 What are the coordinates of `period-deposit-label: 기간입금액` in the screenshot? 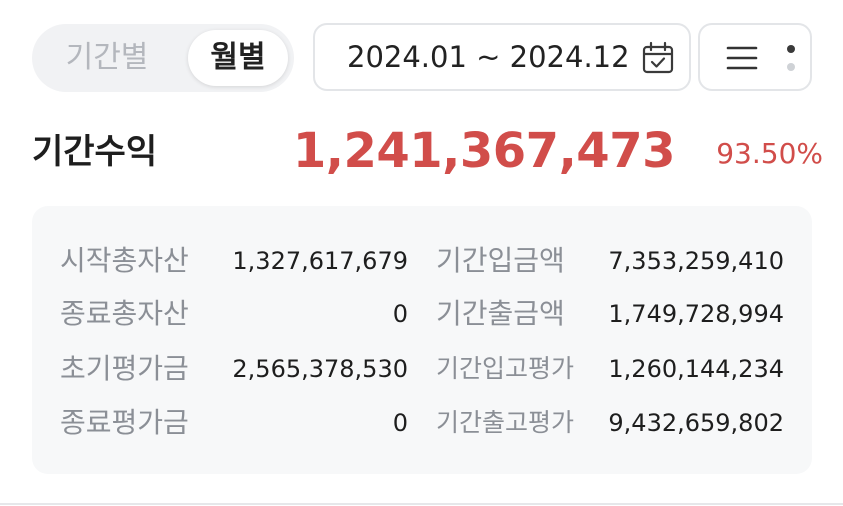 It's located at (500, 260).